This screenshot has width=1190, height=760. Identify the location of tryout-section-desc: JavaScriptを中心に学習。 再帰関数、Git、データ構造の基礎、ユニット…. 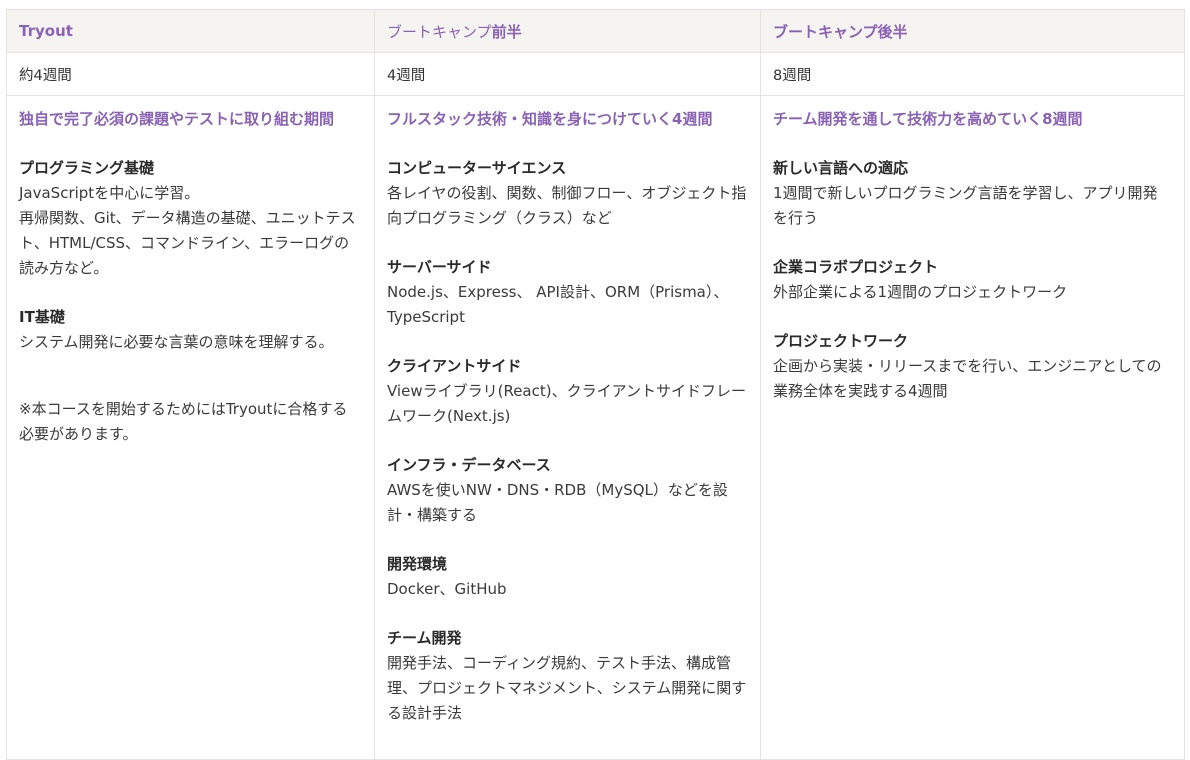
(190, 231).